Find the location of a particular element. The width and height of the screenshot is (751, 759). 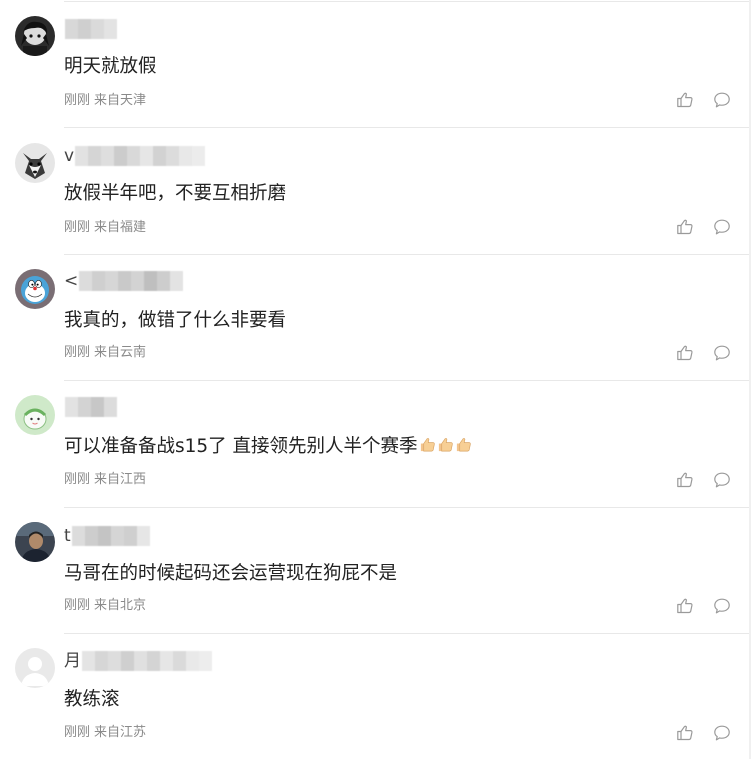

comment-meta: 刚刚 来自福建 is located at coordinates (105, 228).